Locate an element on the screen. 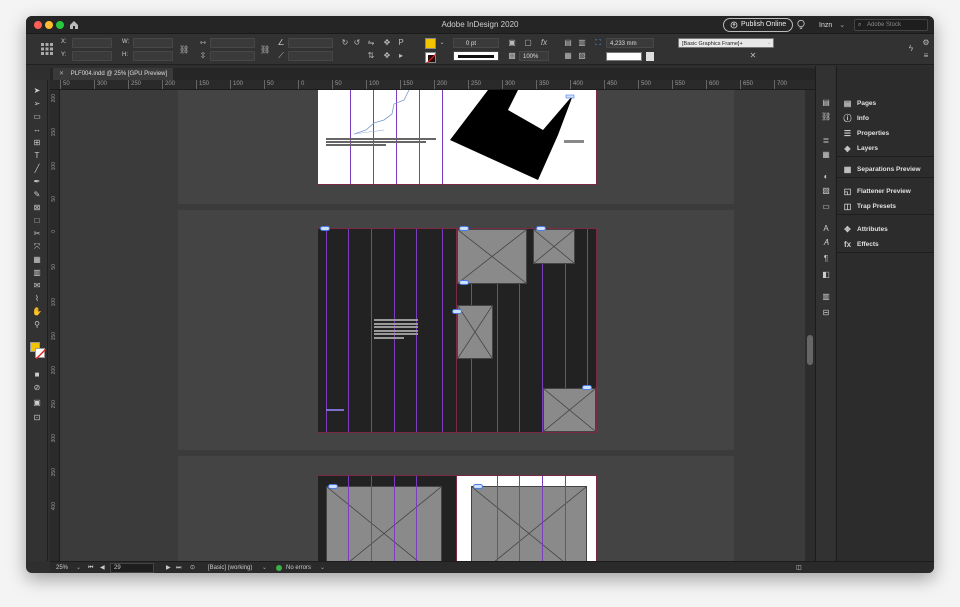 The width and height of the screenshot is (960, 607). character-style-field is located at coordinates (650, 56).